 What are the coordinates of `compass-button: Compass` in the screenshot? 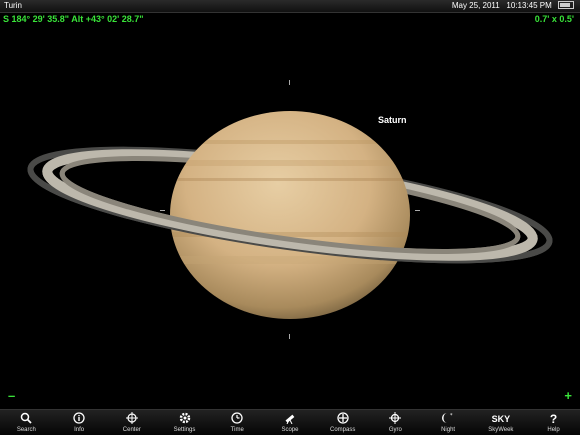 It's located at (343, 422).